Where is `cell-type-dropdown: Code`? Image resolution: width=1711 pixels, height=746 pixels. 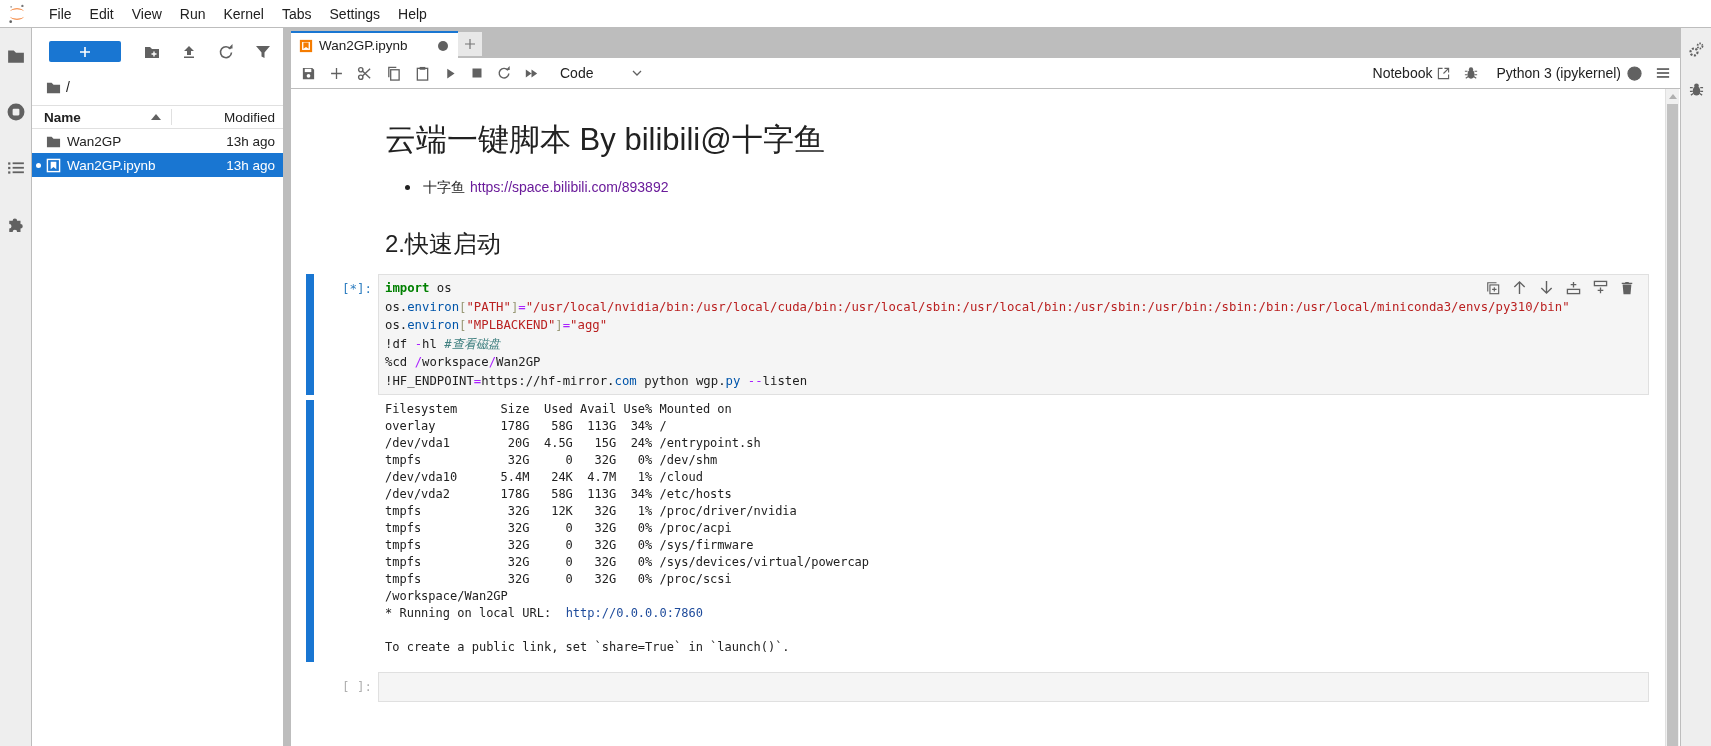 cell-type-dropdown: Code is located at coordinates (601, 73).